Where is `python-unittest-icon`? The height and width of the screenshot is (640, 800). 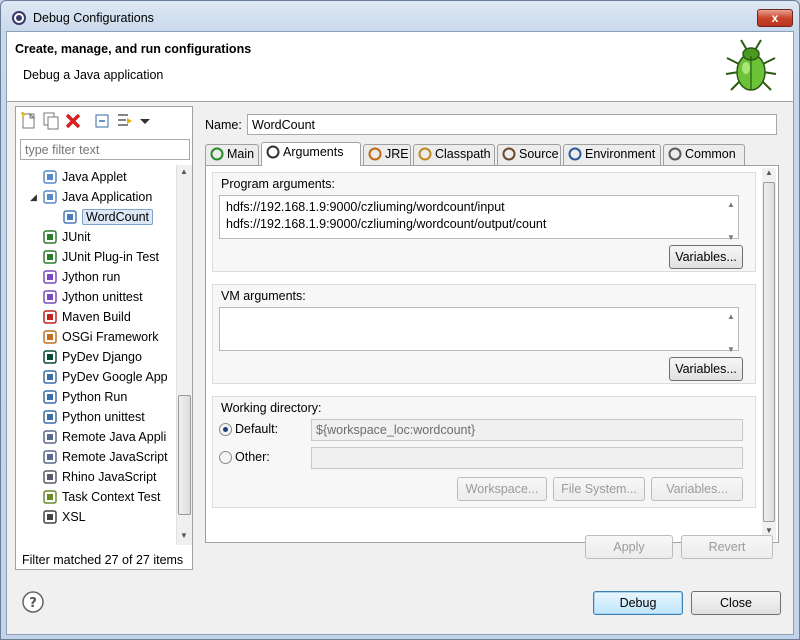 python-unittest-icon is located at coordinates (50, 417).